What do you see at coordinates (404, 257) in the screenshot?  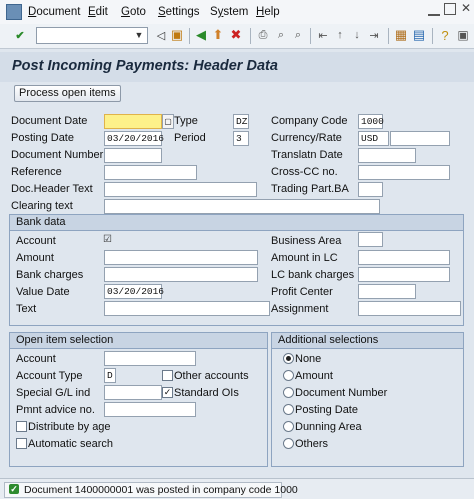 I see `amount-lc-field` at bounding box center [404, 257].